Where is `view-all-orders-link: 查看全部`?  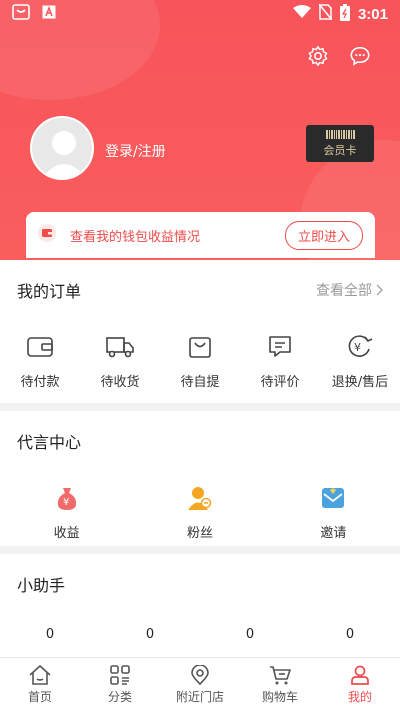 view-all-orders-link: 查看全部 is located at coordinates (350, 290).